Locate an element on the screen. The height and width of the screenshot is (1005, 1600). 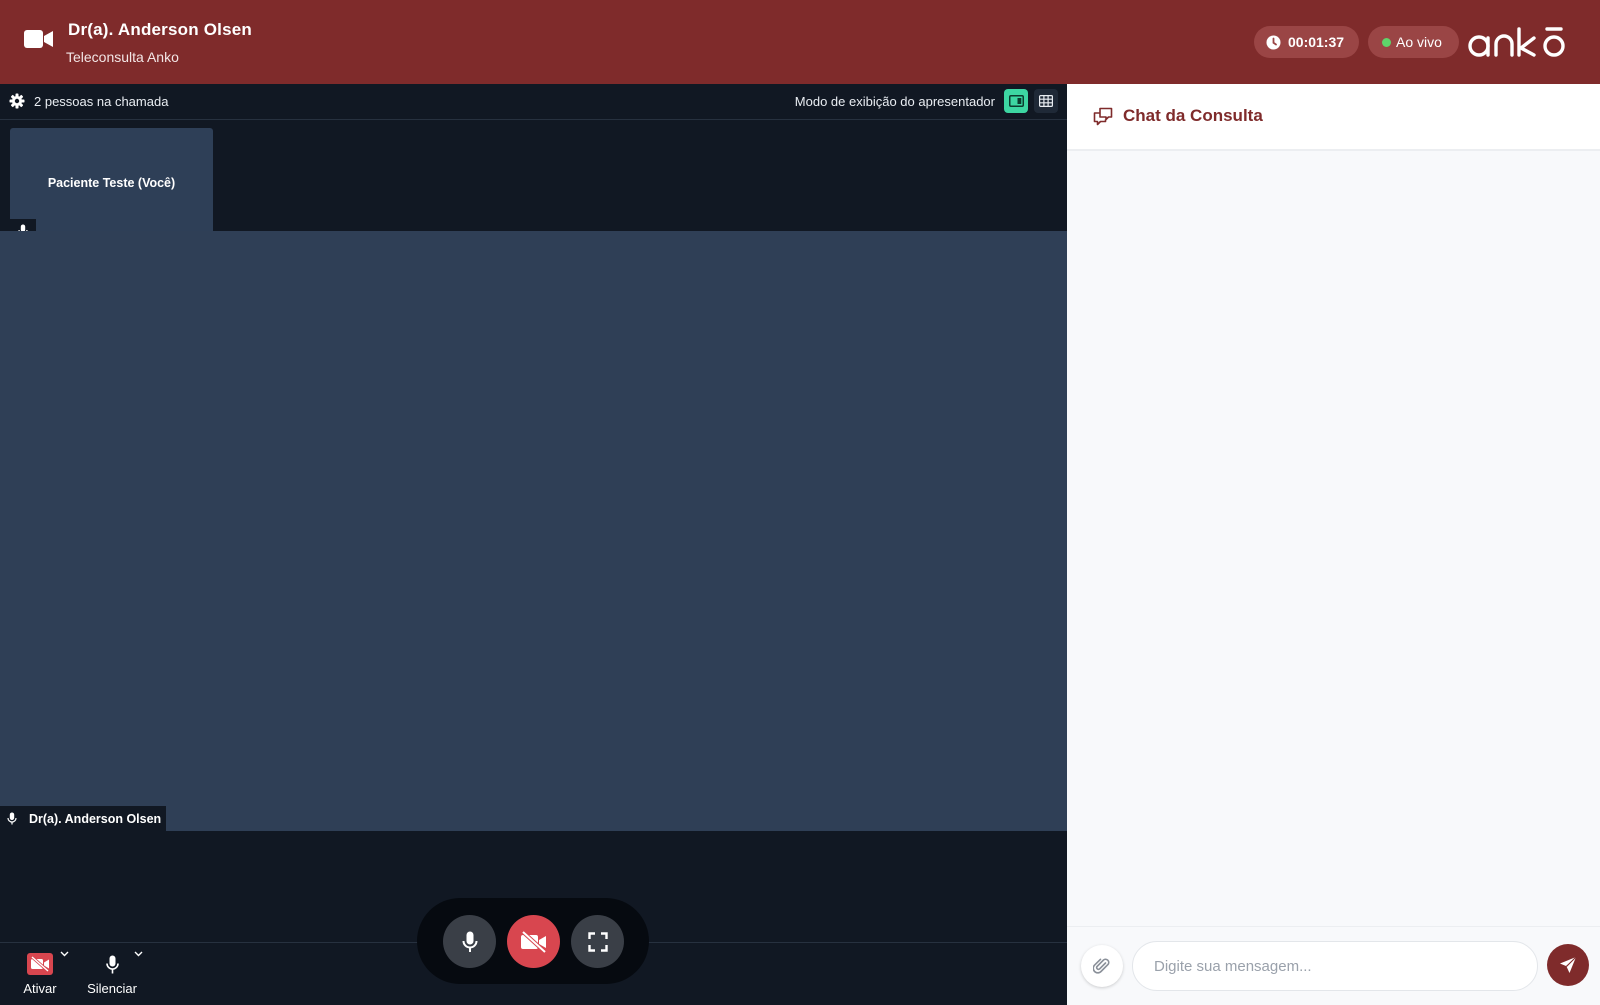
chat-header: Chat da Consulta is located at coordinates (1333, 117).